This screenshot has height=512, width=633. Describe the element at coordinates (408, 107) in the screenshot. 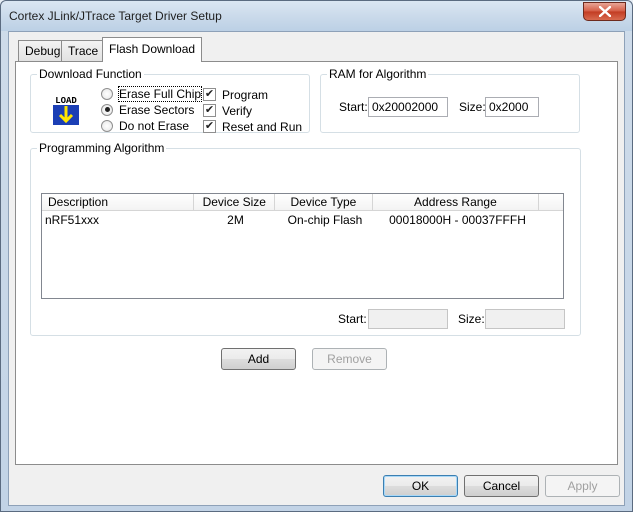

I see `ram-start-input` at that location.